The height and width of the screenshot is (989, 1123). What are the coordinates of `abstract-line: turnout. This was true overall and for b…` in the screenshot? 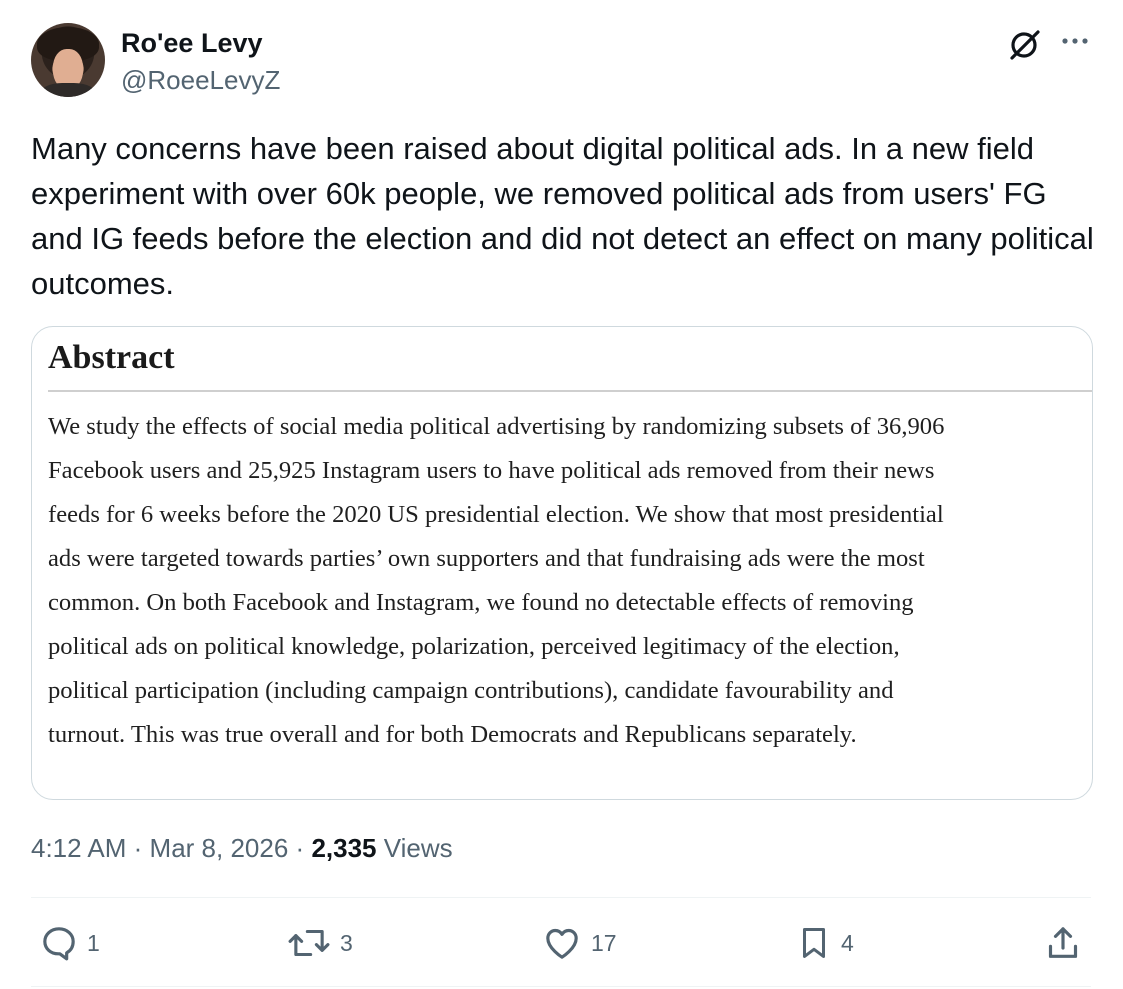 It's located at (452, 734).